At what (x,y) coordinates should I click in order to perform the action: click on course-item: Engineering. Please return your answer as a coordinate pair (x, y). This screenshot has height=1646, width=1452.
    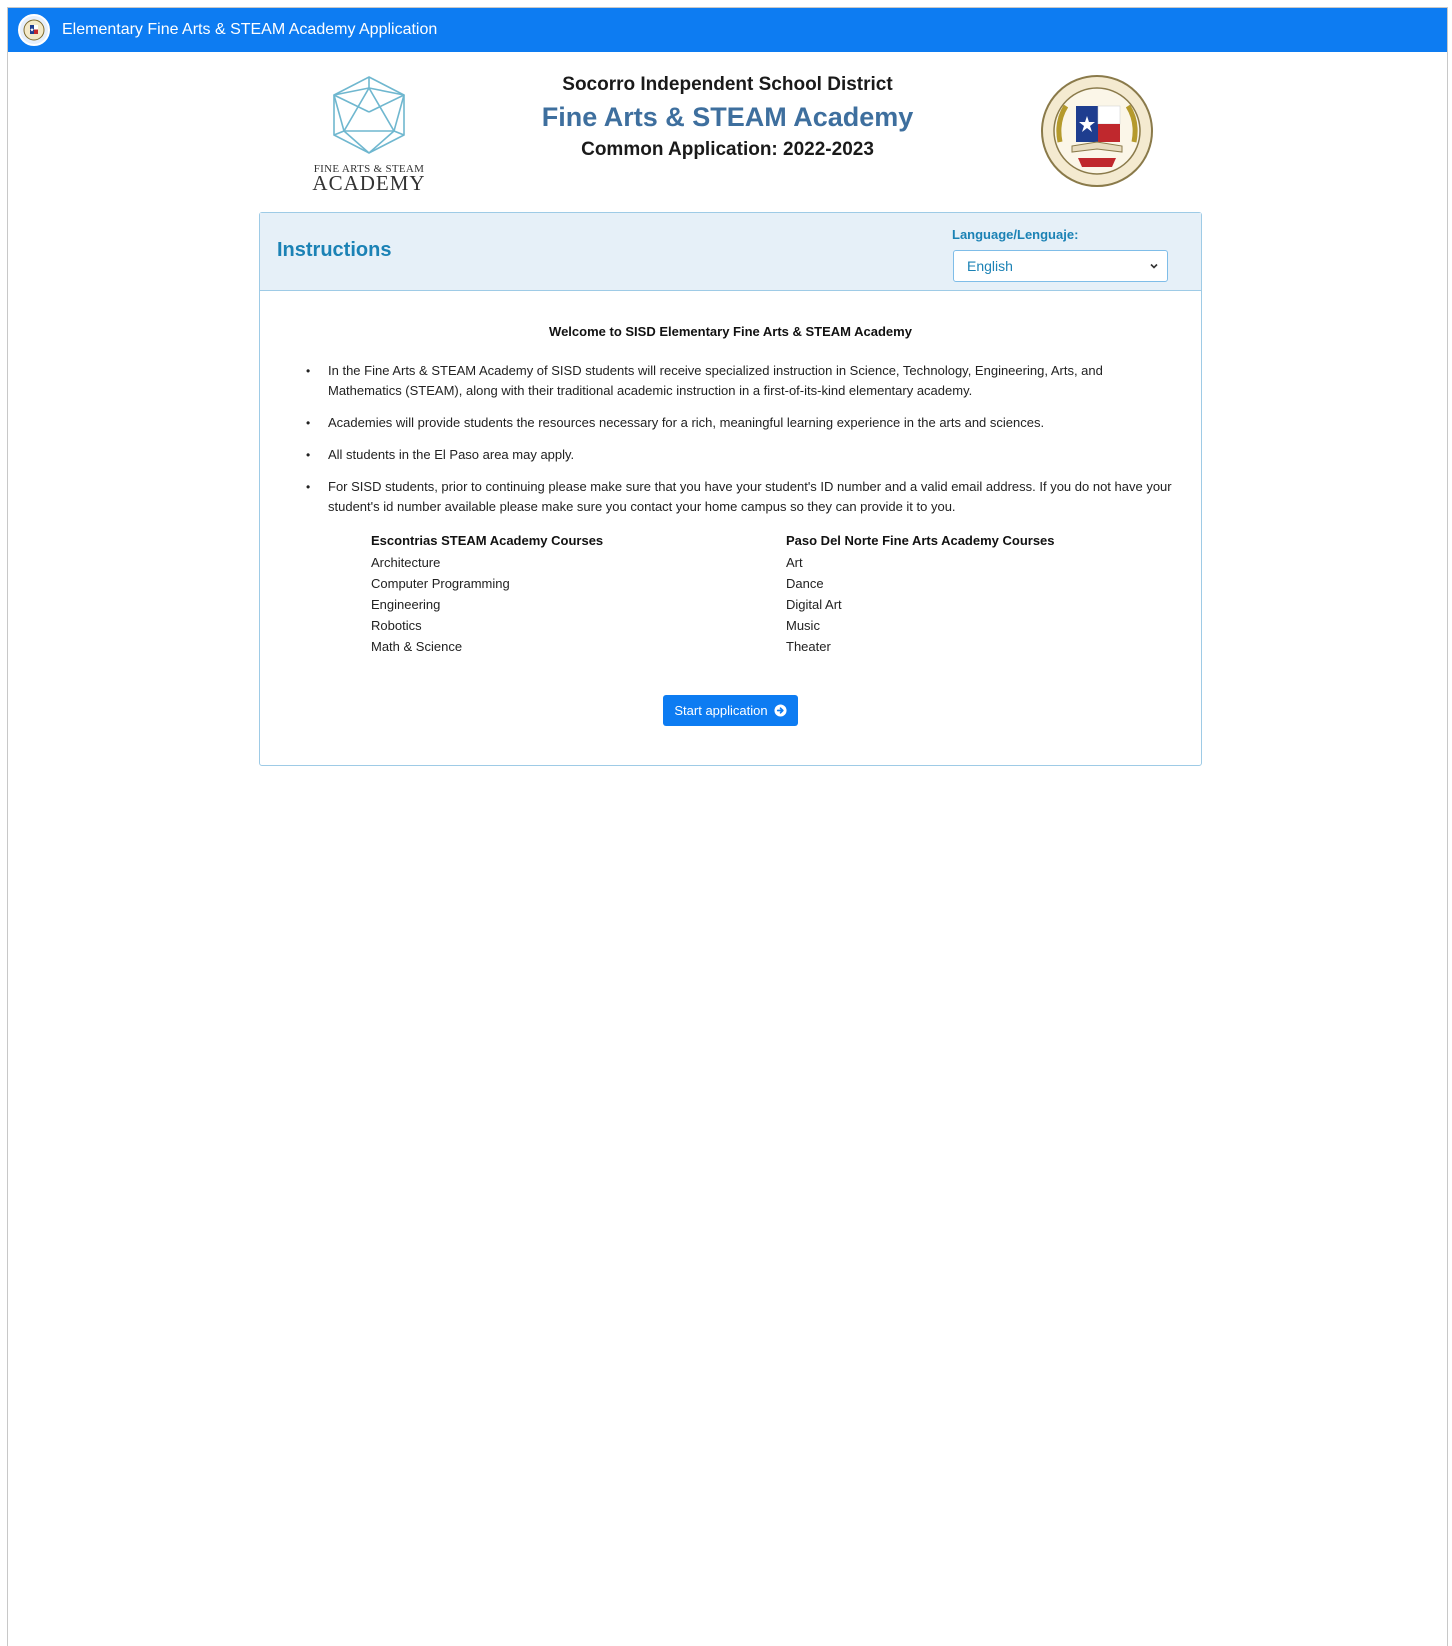
    Looking at the image, I should click on (406, 604).